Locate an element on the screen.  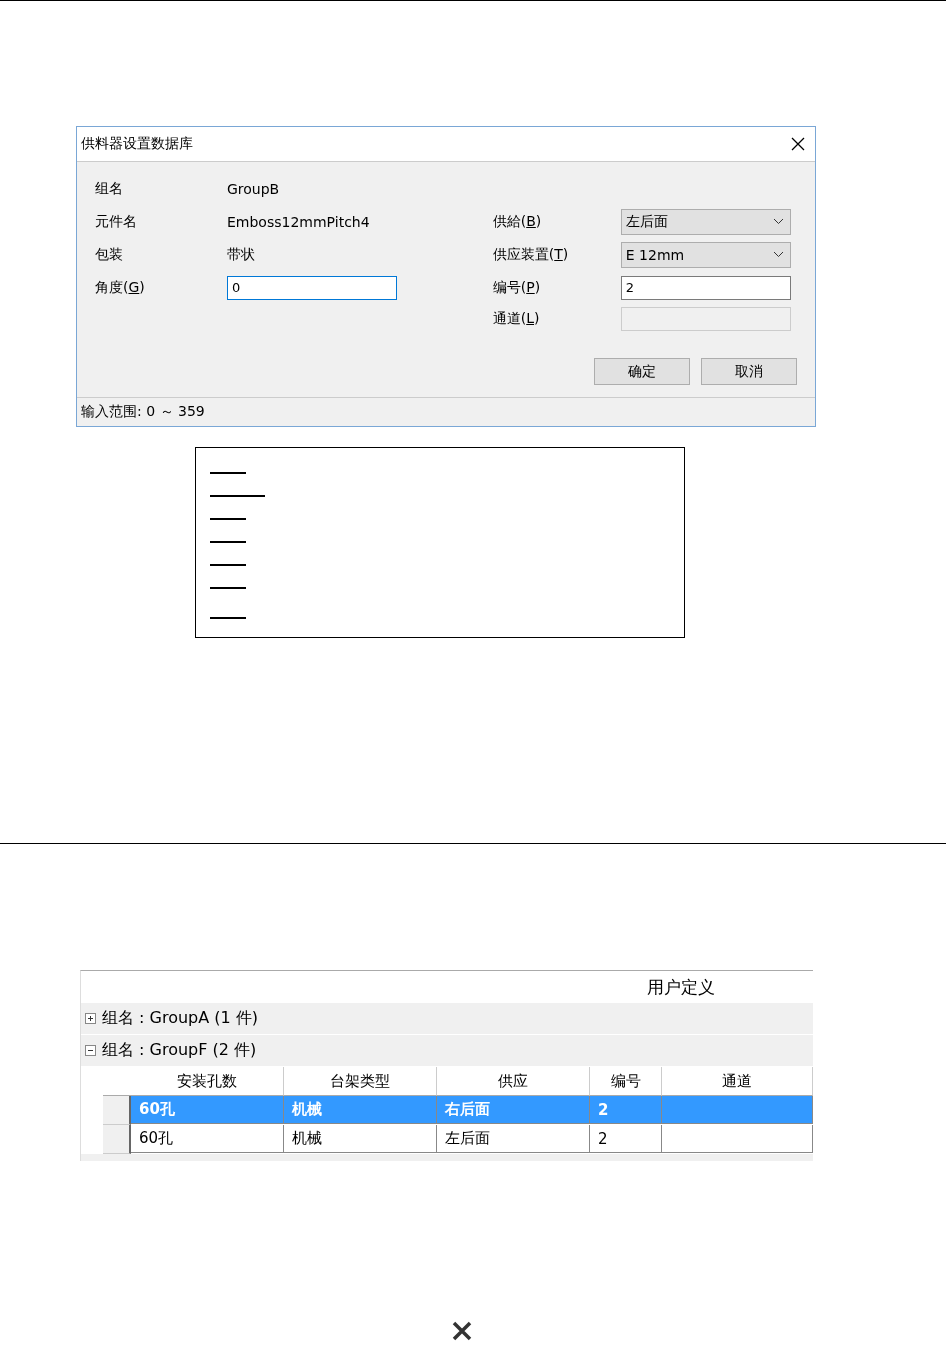
field-label: 元件名 is located at coordinates (116, 221).